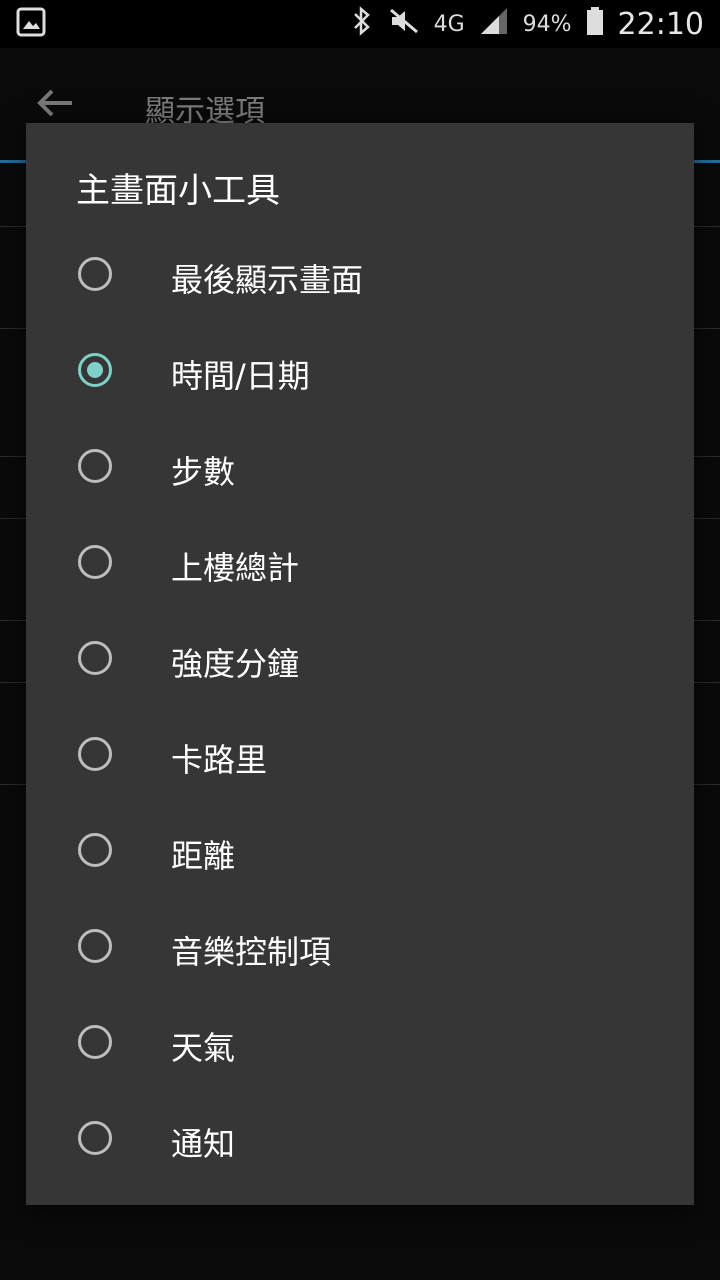 The height and width of the screenshot is (1280, 720). What do you see at coordinates (660, 24) in the screenshot?
I see `clock: 22:10` at bounding box center [660, 24].